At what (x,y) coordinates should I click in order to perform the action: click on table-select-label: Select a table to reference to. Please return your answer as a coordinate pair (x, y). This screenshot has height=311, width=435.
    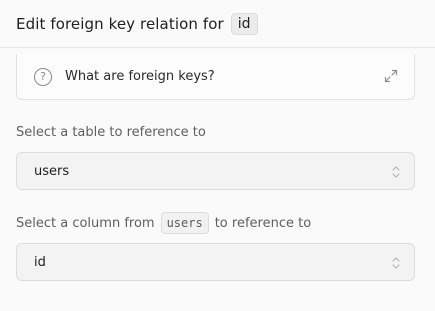
    Looking at the image, I should click on (111, 132).